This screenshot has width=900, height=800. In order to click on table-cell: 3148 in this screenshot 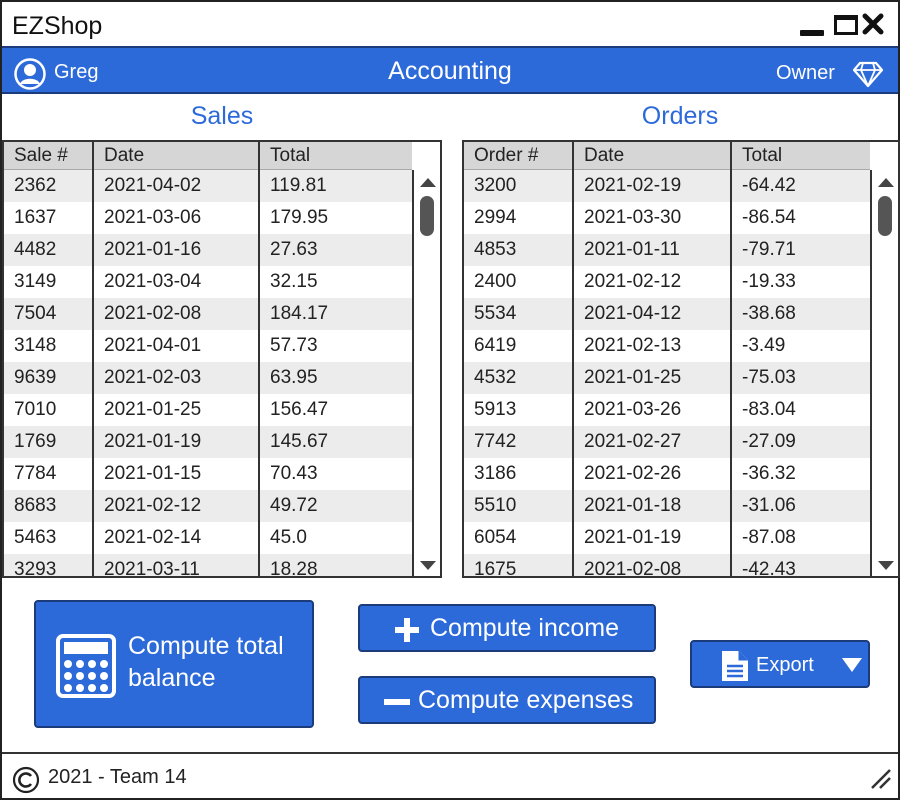, I will do `click(35, 345)`.